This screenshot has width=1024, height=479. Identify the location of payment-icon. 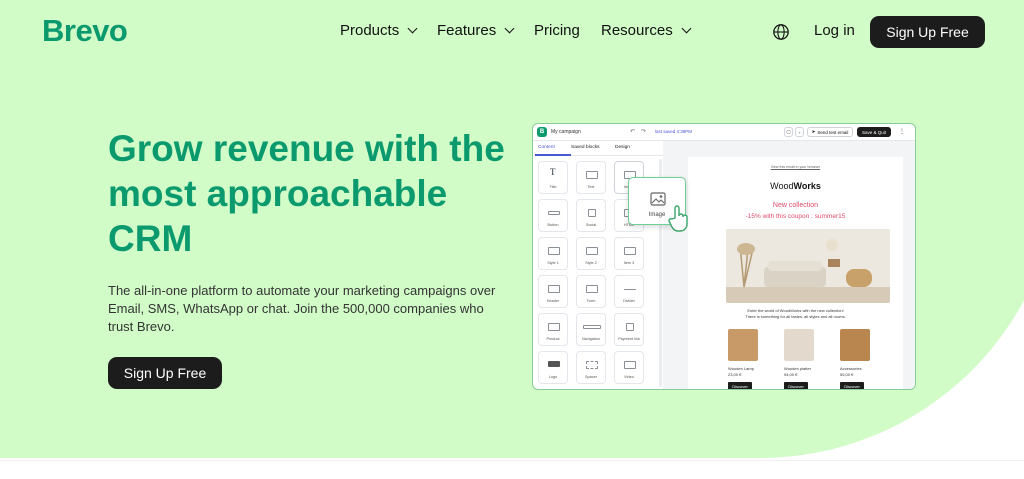
(630, 327).